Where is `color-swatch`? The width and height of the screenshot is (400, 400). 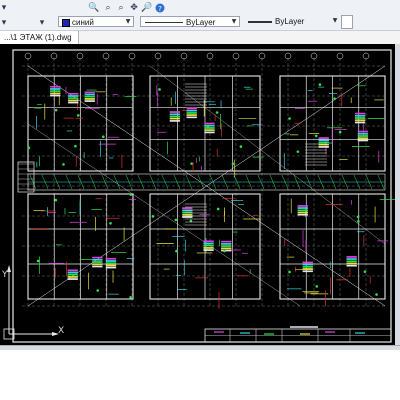
color-swatch is located at coordinates (66, 23).